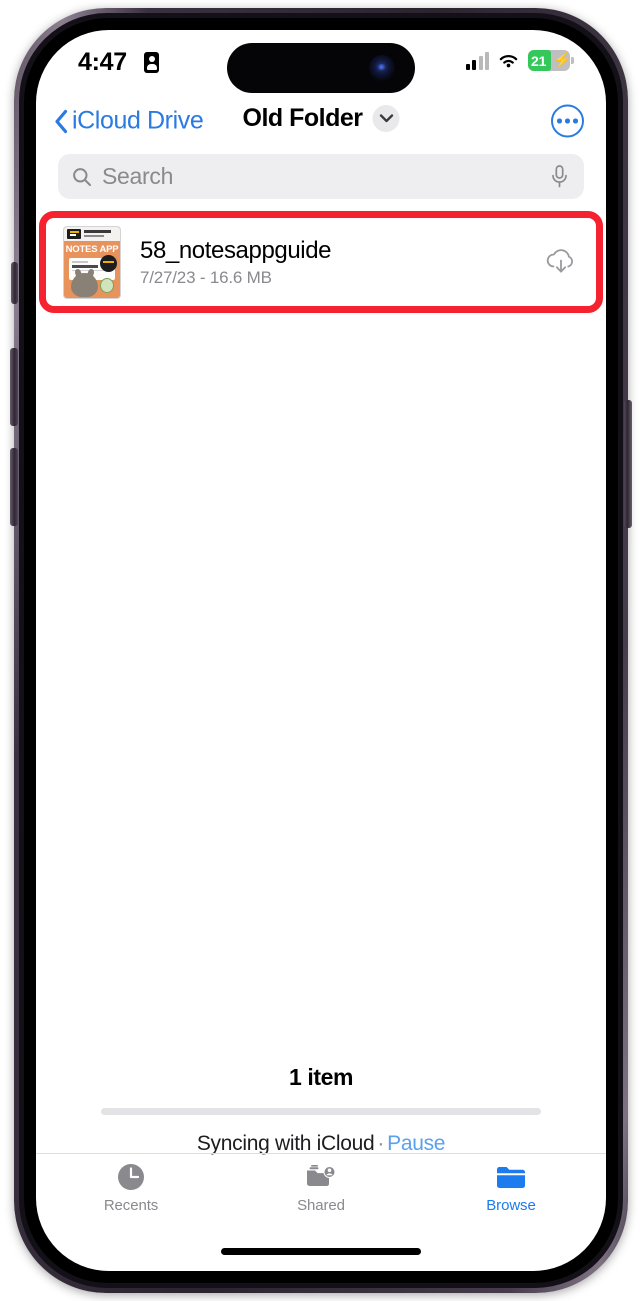  Describe the element at coordinates (92, 262) in the screenshot. I see `file-thumbnail: NOTES APP` at that location.